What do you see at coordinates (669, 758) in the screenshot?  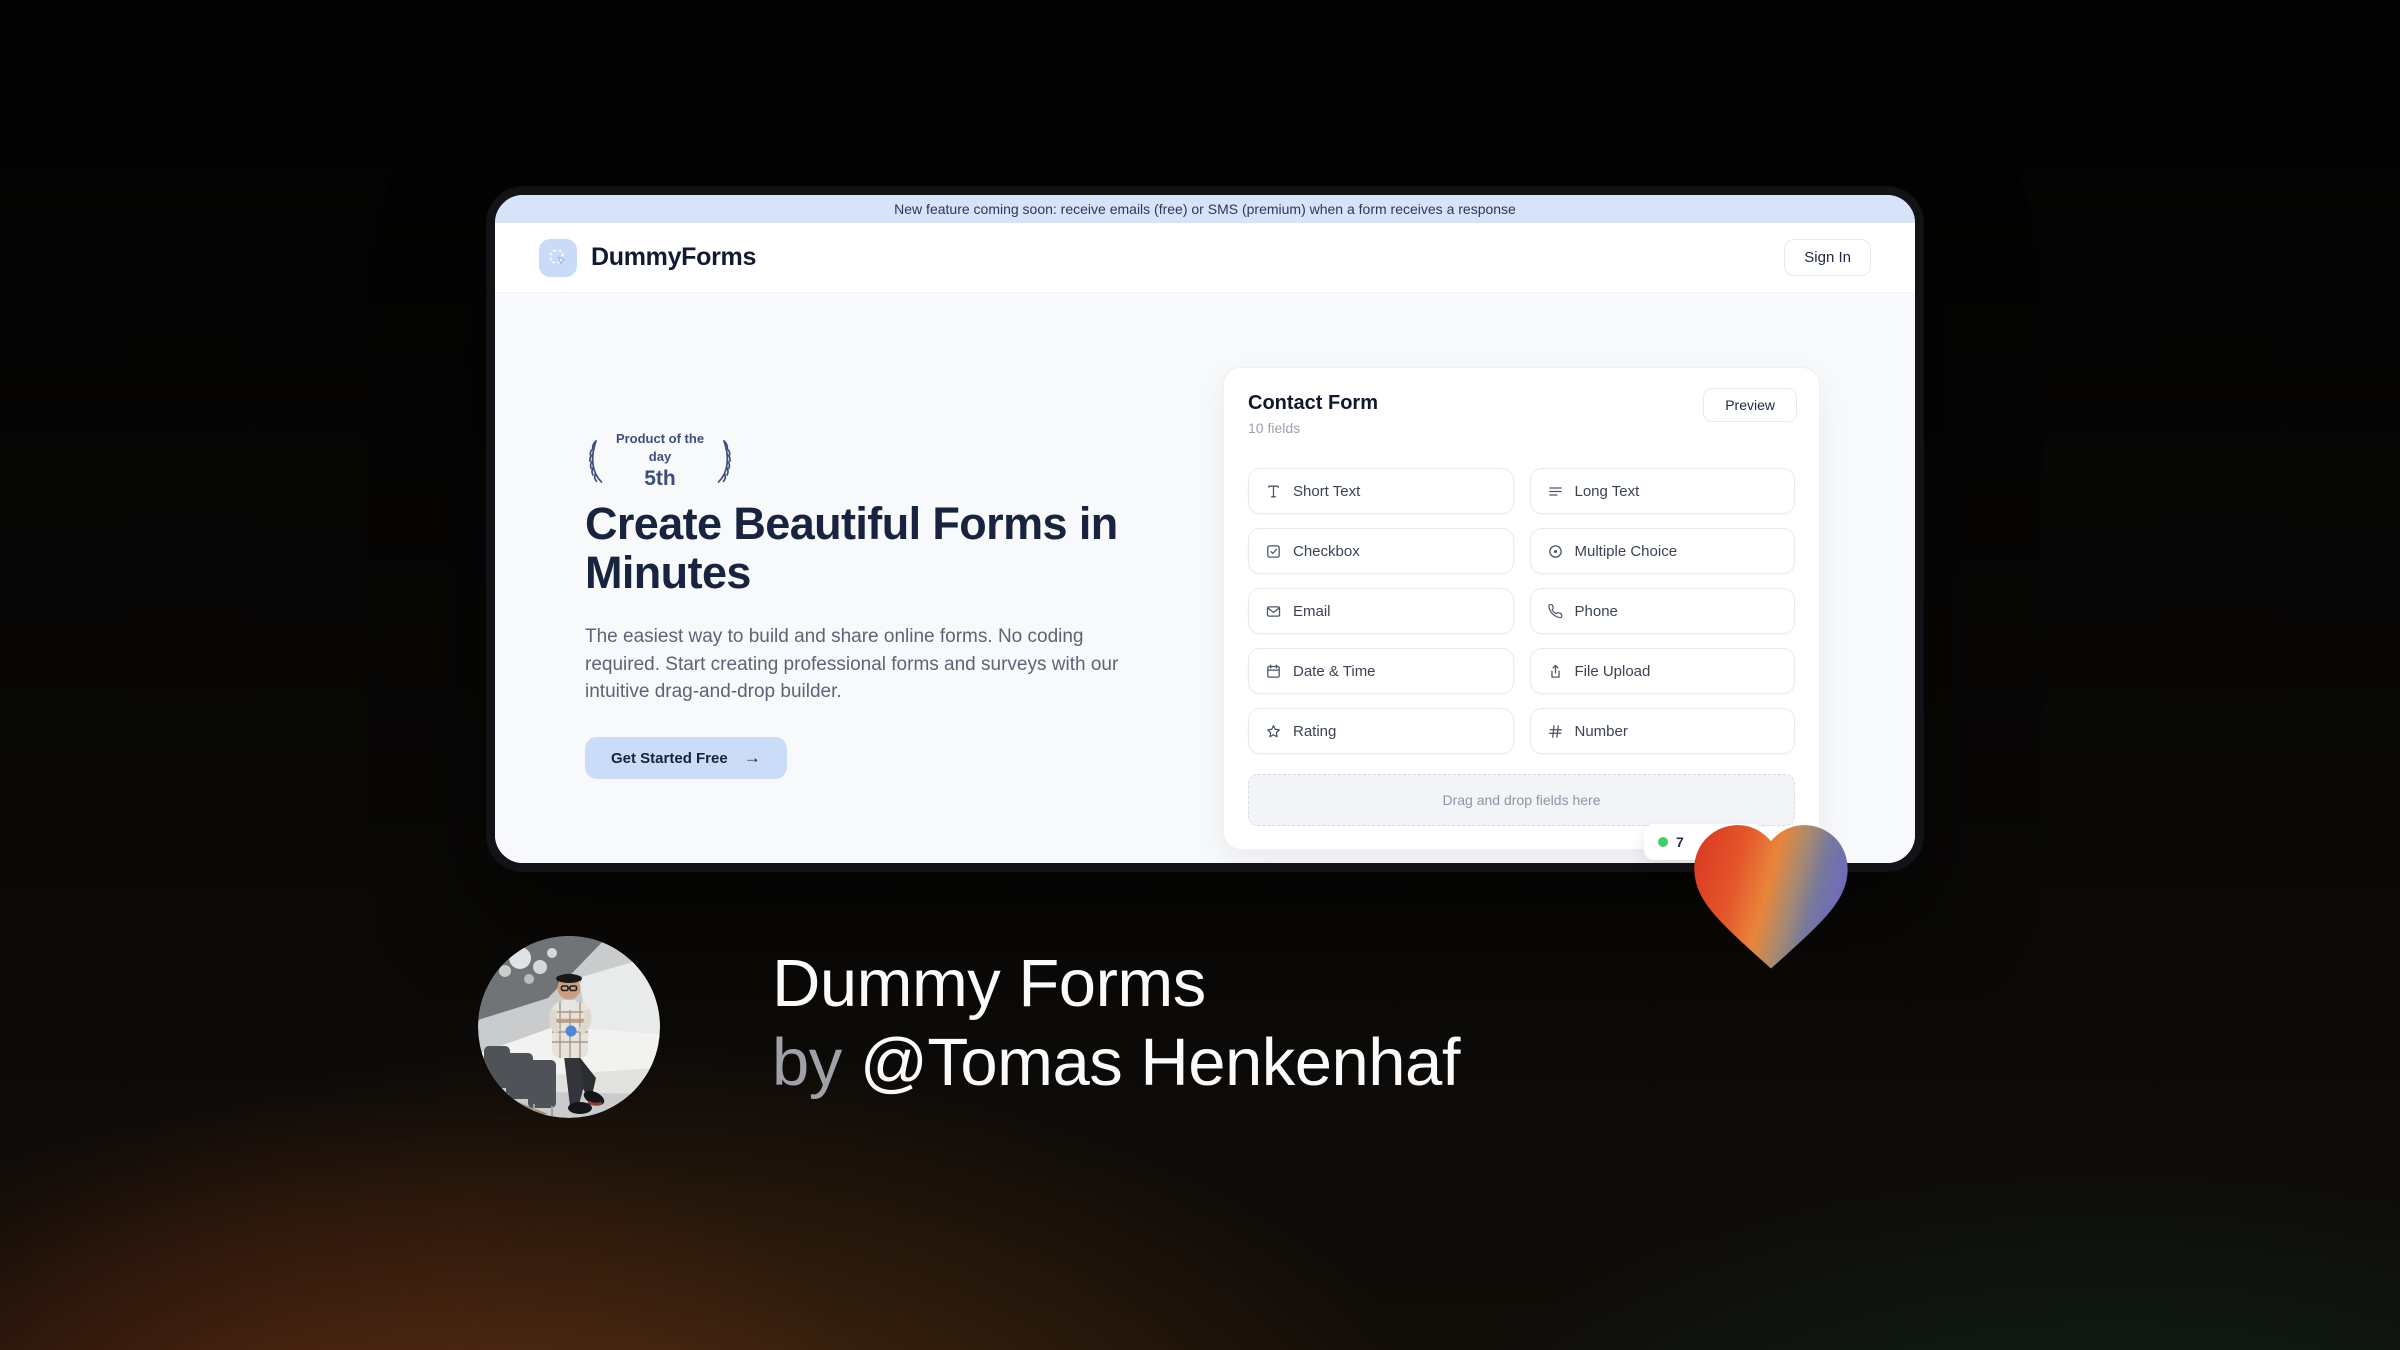 I see `get-started-label: Get Started Free` at bounding box center [669, 758].